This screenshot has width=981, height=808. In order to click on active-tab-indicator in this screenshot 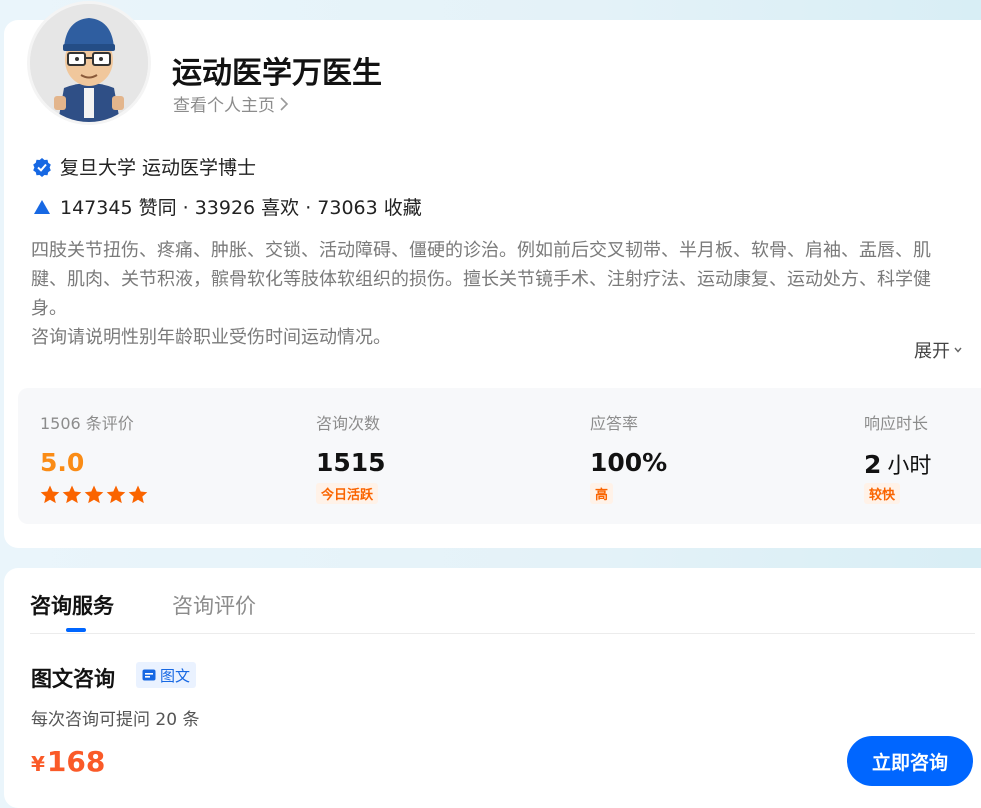, I will do `click(76, 630)`.